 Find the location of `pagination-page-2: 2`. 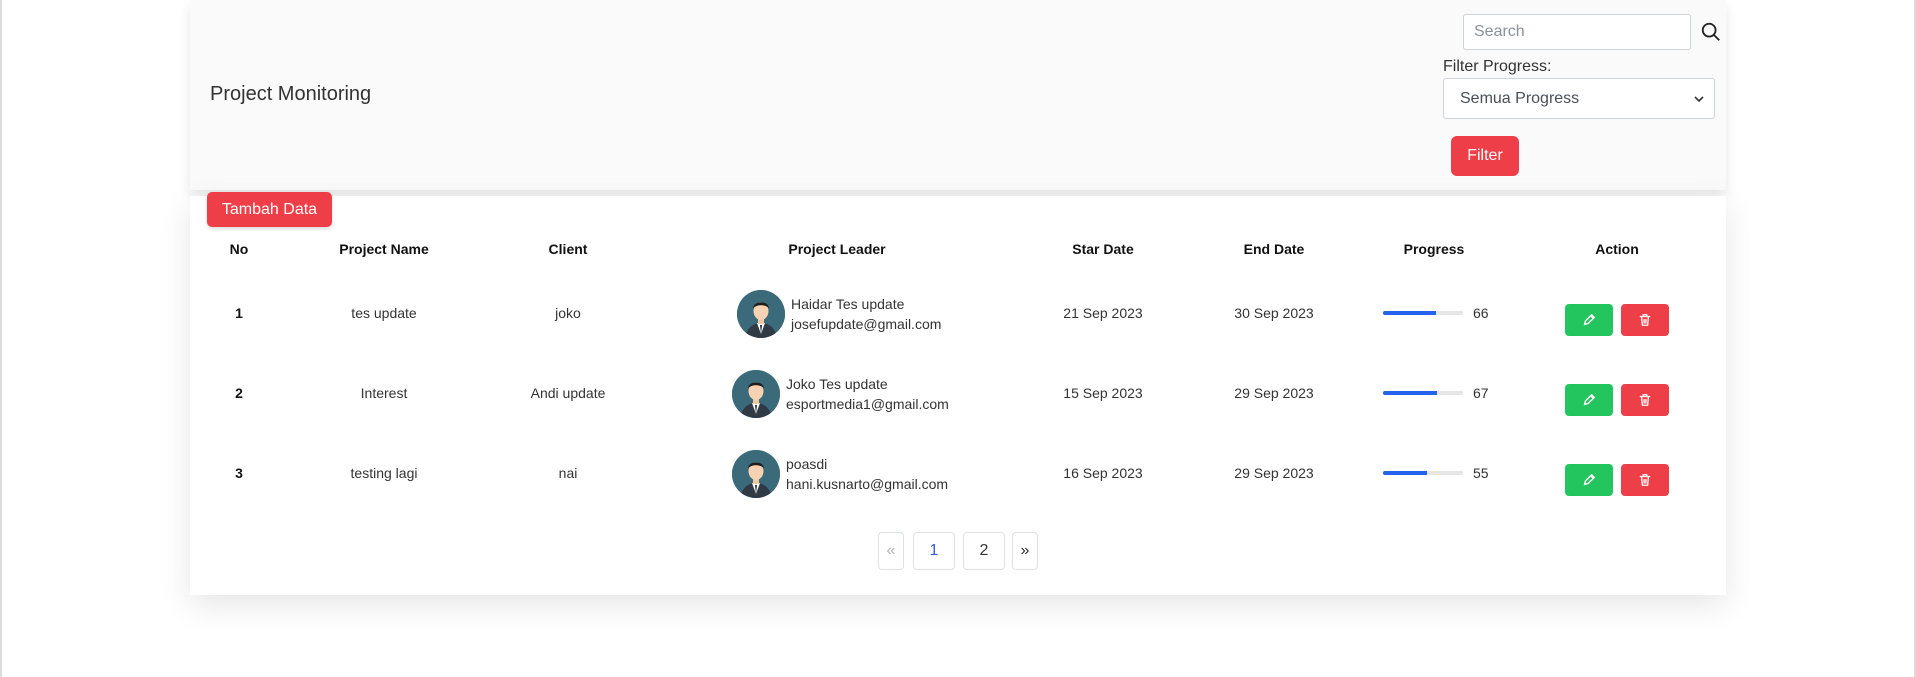

pagination-page-2: 2 is located at coordinates (984, 551).